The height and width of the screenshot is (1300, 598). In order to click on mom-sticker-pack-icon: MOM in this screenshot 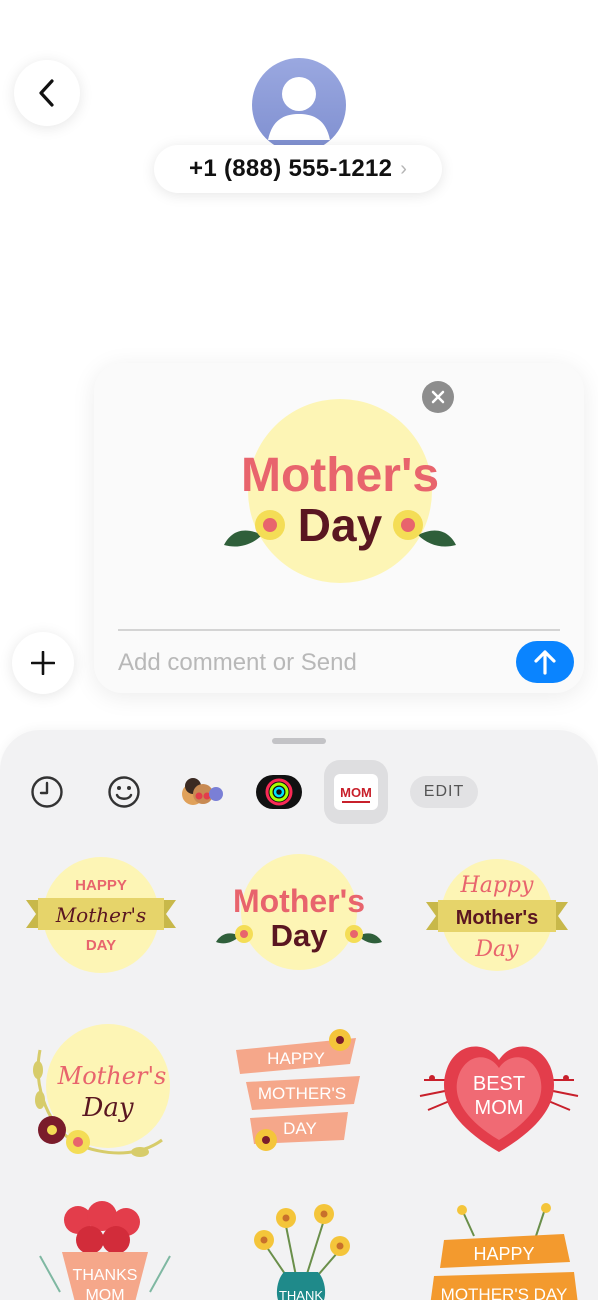, I will do `click(356, 792)`.